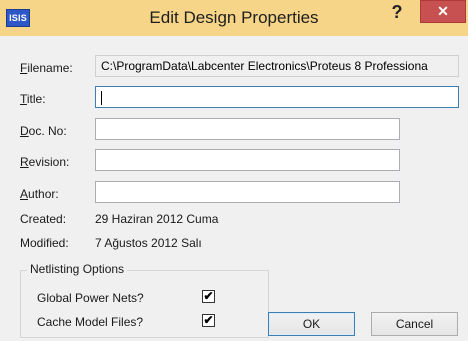 The height and width of the screenshot is (341, 468). I want to click on author-label: Author:, so click(39, 194).